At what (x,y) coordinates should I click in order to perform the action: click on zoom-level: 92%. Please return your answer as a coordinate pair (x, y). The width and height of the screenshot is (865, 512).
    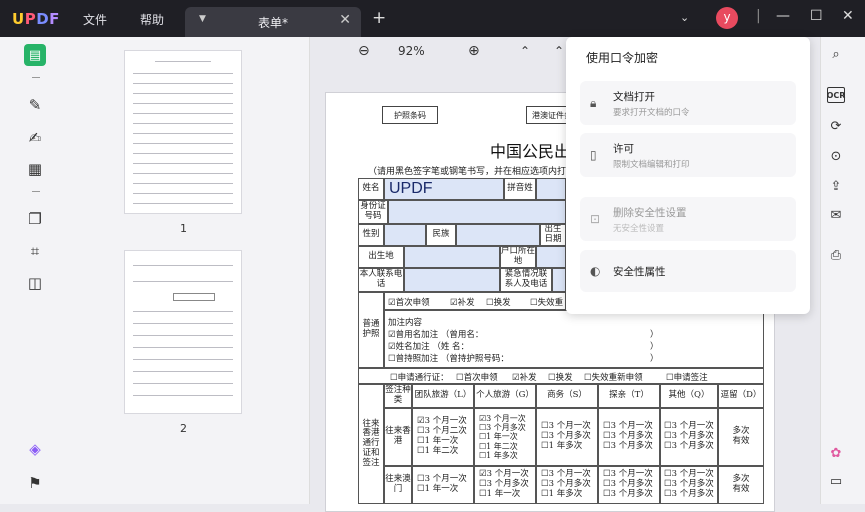
    Looking at the image, I should click on (411, 51).